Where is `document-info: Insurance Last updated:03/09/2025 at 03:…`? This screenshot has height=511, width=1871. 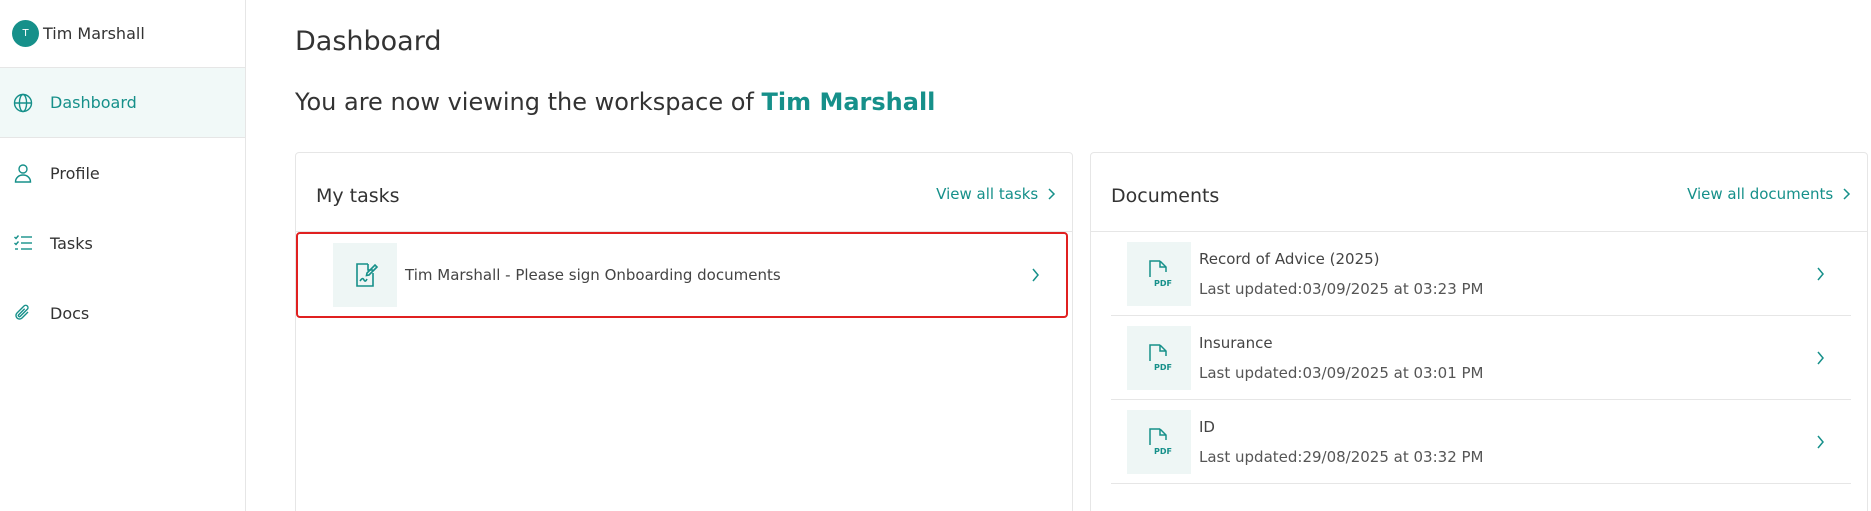 document-info: Insurance Last updated:03/09/2025 at 03:… is located at coordinates (1502, 358).